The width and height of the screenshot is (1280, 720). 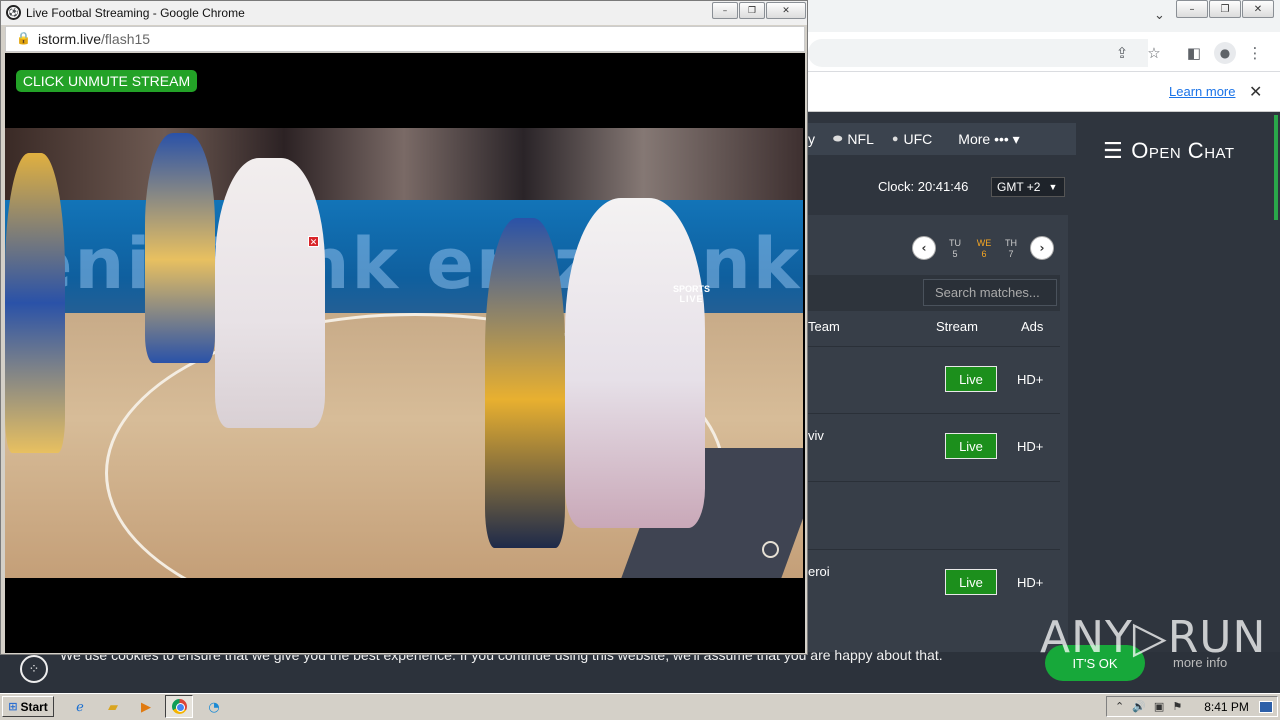 What do you see at coordinates (1113, 151) in the screenshot?
I see `hamburger-icon: ☰` at bounding box center [1113, 151].